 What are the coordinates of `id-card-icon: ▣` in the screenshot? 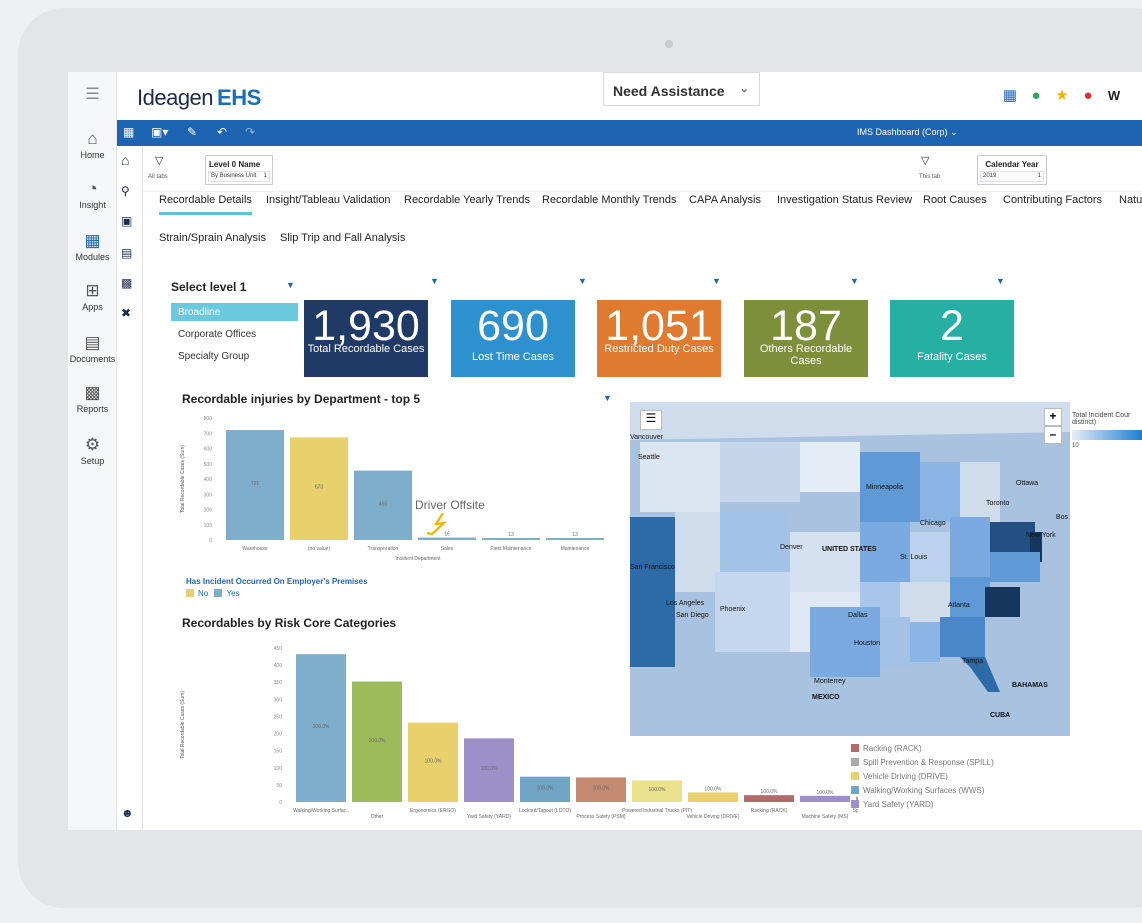 It's located at (126, 221).